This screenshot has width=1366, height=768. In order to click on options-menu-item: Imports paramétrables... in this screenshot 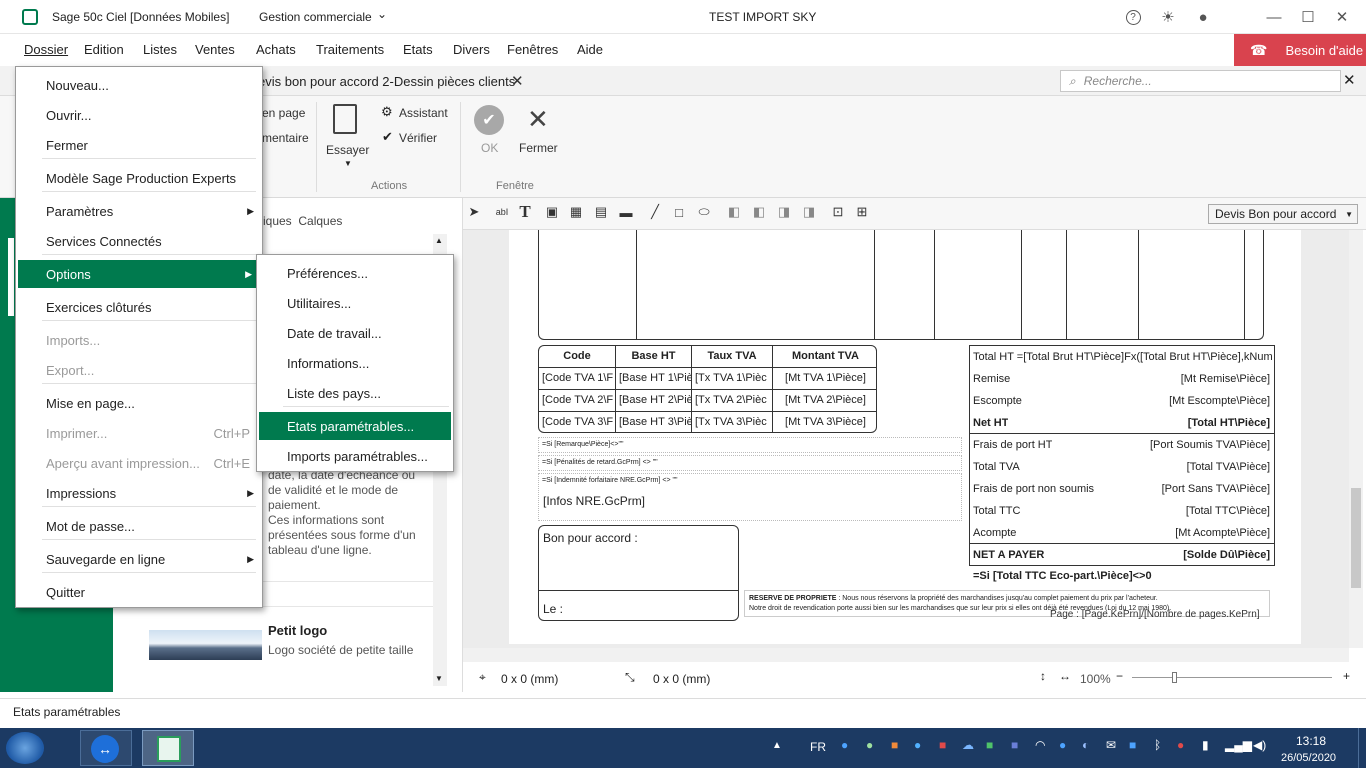, I will do `click(355, 456)`.